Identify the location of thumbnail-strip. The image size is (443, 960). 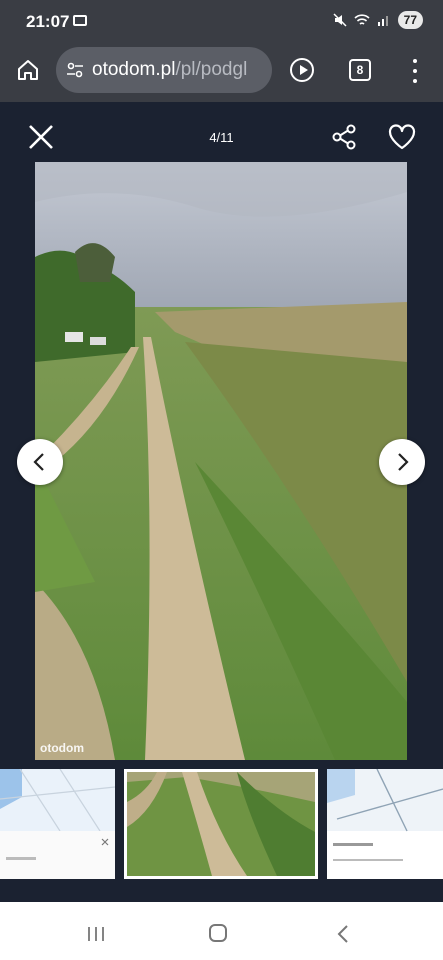
(221, 824).